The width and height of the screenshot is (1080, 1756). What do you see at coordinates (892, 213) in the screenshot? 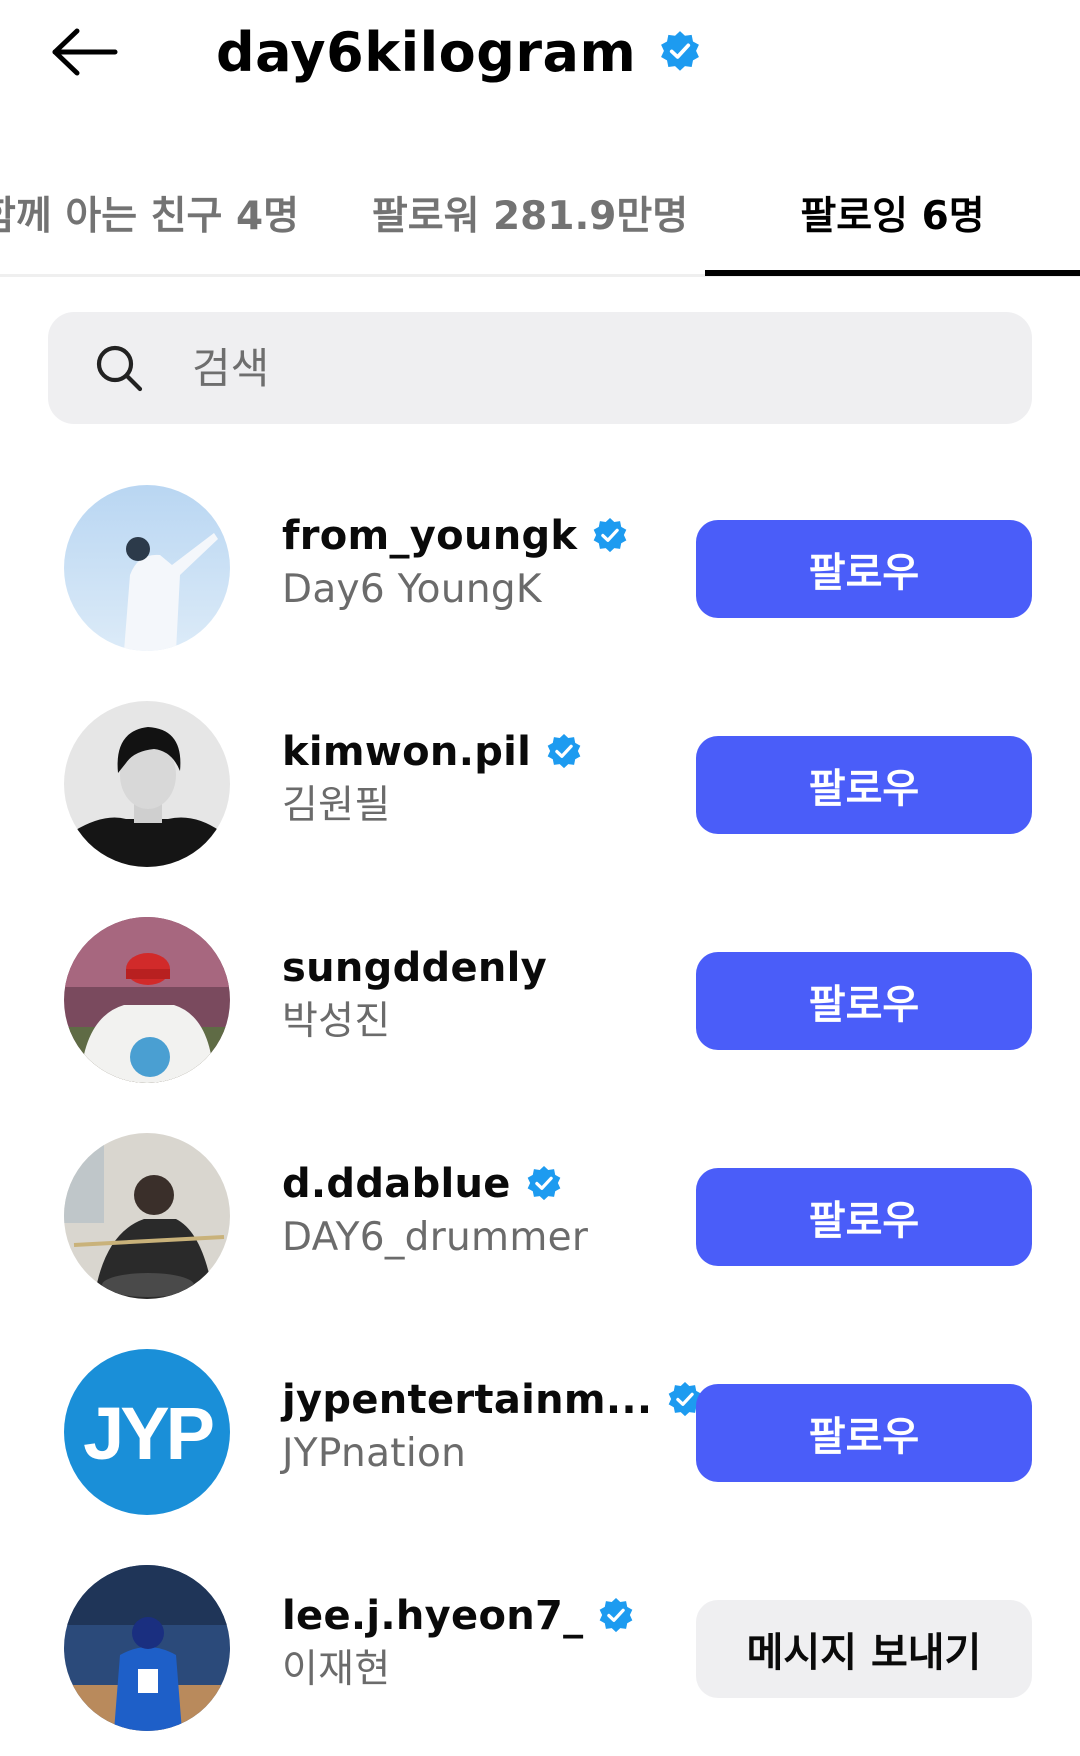
I see `tab-following: 팔로잉 6명` at bounding box center [892, 213].